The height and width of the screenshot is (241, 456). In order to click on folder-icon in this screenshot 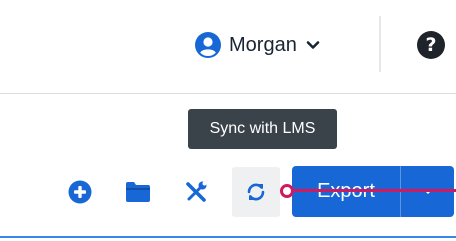, I will do `click(138, 192)`.